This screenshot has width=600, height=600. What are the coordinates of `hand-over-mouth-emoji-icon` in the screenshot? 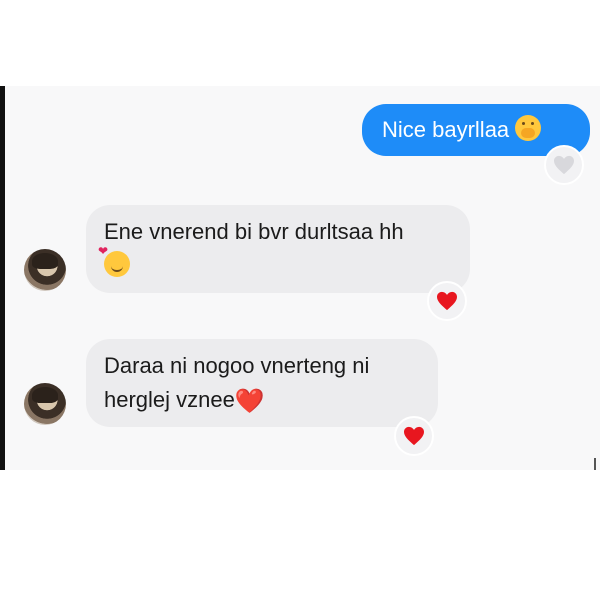 It's located at (528, 128).